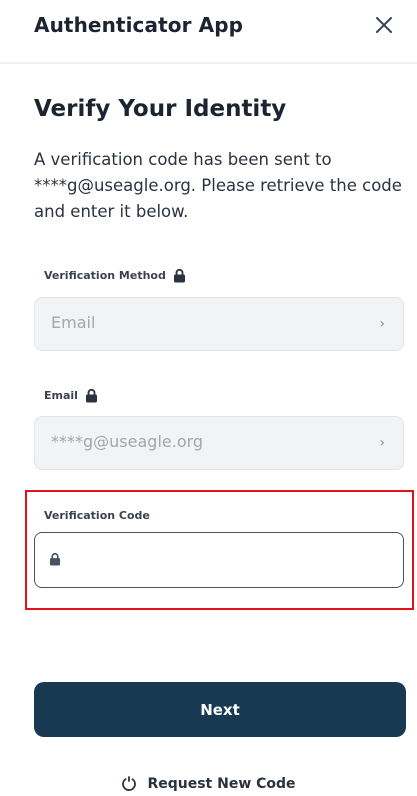 The width and height of the screenshot is (417, 796). Describe the element at coordinates (105, 275) in the screenshot. I see `verification-method-label-text: Verification Method` at that location.